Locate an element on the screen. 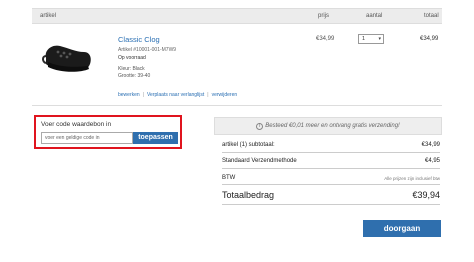  vat-label: BTW is located at coordinates (229, 178).